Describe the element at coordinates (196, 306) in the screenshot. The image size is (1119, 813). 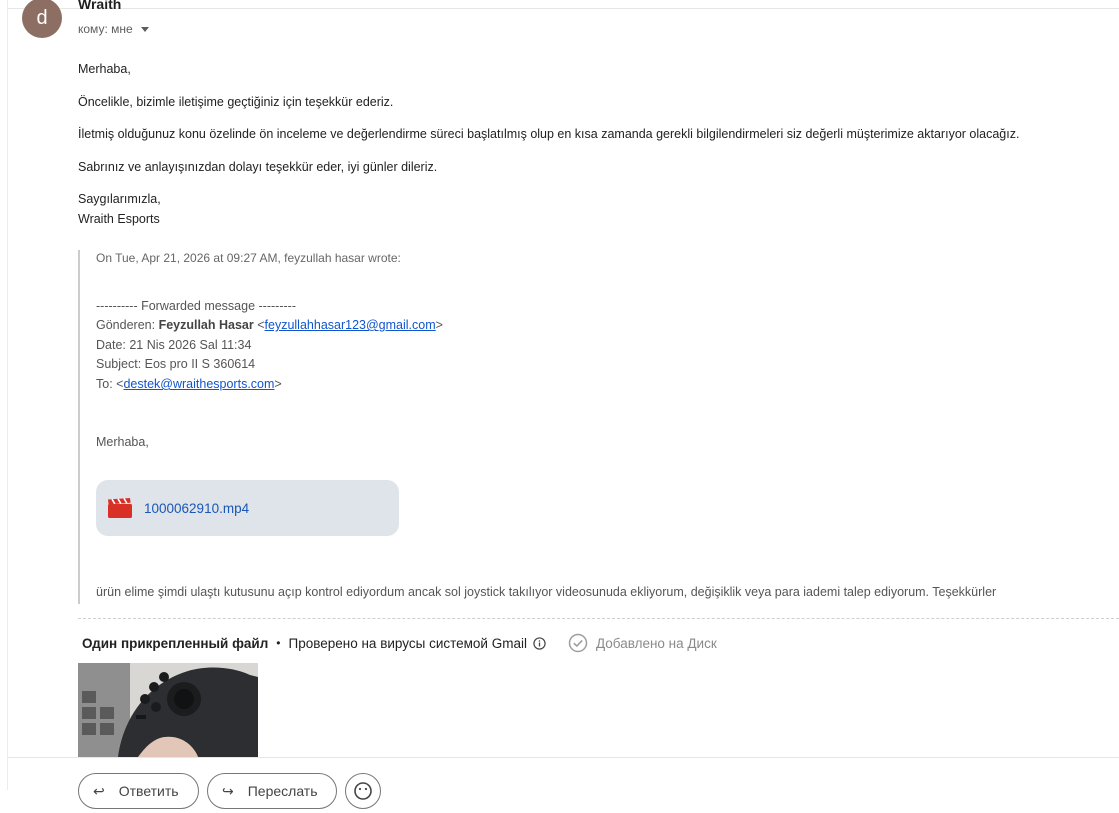
I see `forwarded-separator: ---------- Forwarded message ---------` at that location.